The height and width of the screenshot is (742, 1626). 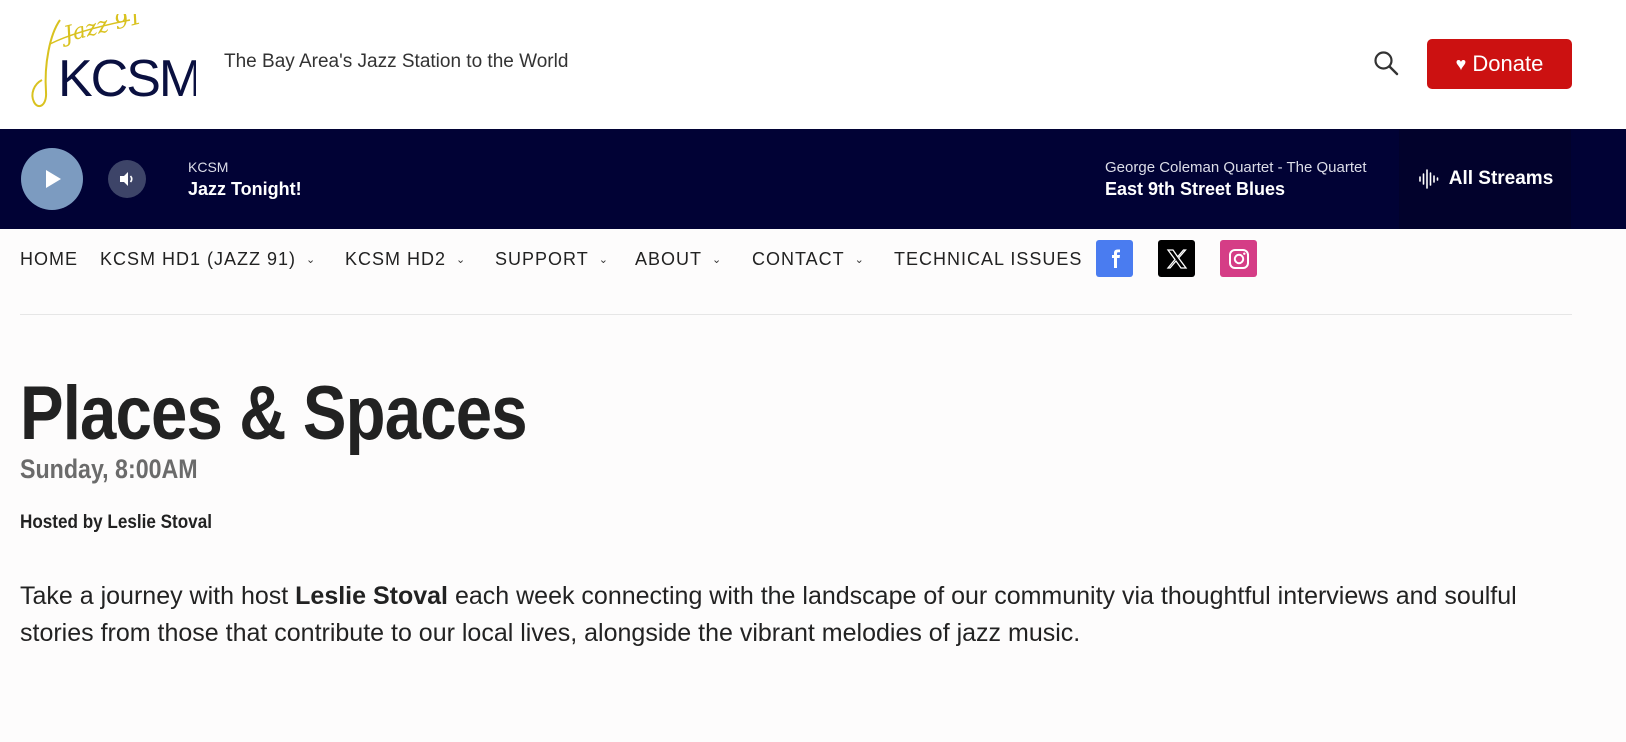 What do you see at coordinates (245, 189) in the screenshot?
I see `player-show-title: Jazz Tonight!` at bounding box center [245, 189].